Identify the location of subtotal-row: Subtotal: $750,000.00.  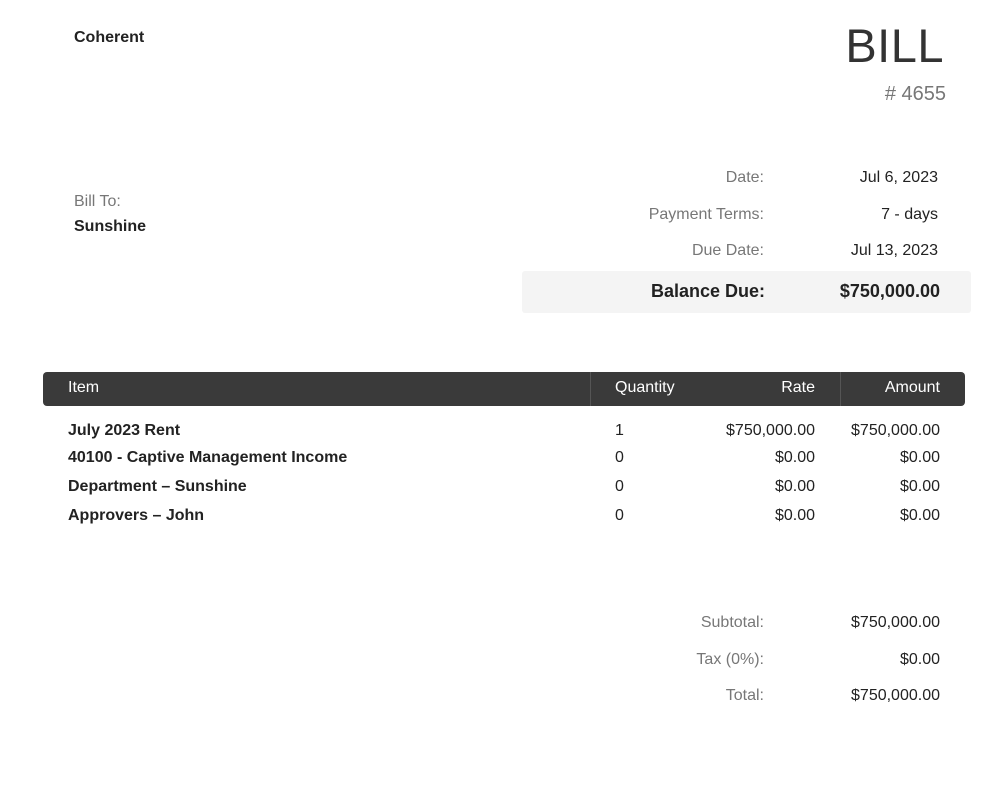
(730, 625).